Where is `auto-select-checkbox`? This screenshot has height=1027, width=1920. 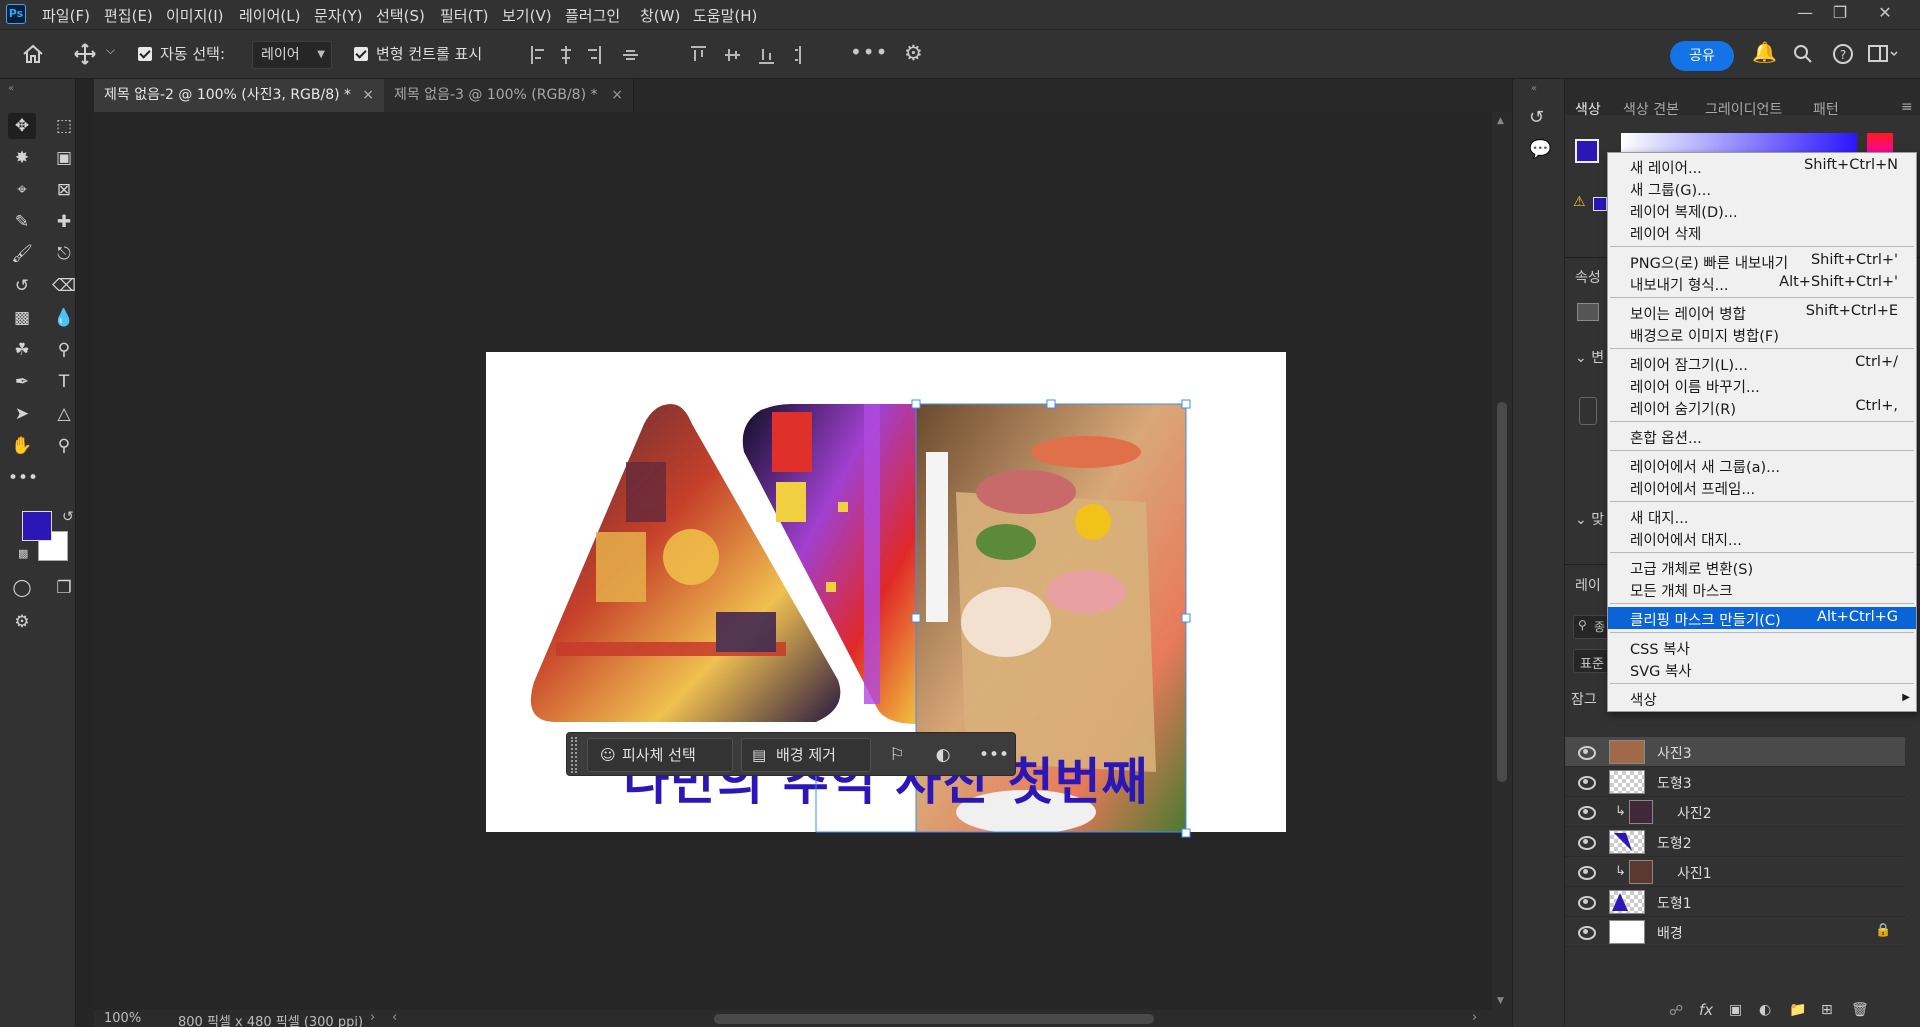
auto-select-checkbox is located at coordinates (145, 54).